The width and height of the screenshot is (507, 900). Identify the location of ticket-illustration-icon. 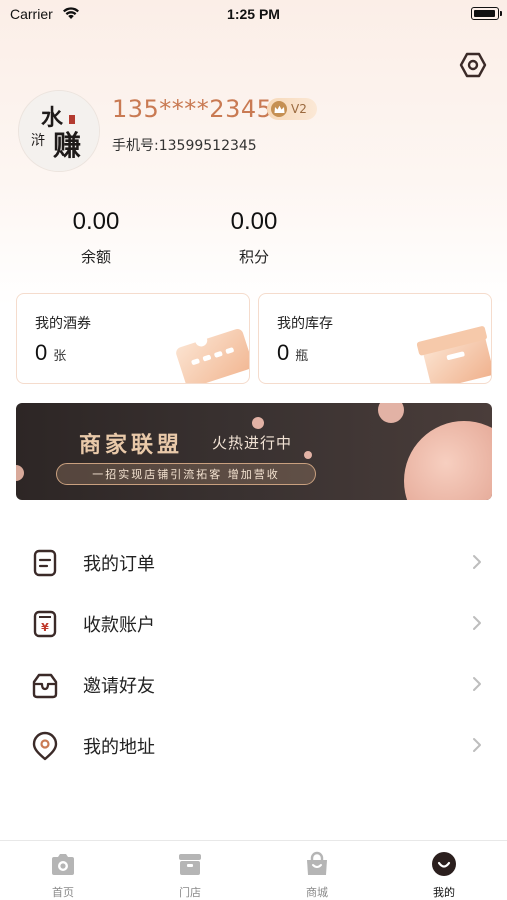
(212, 356).